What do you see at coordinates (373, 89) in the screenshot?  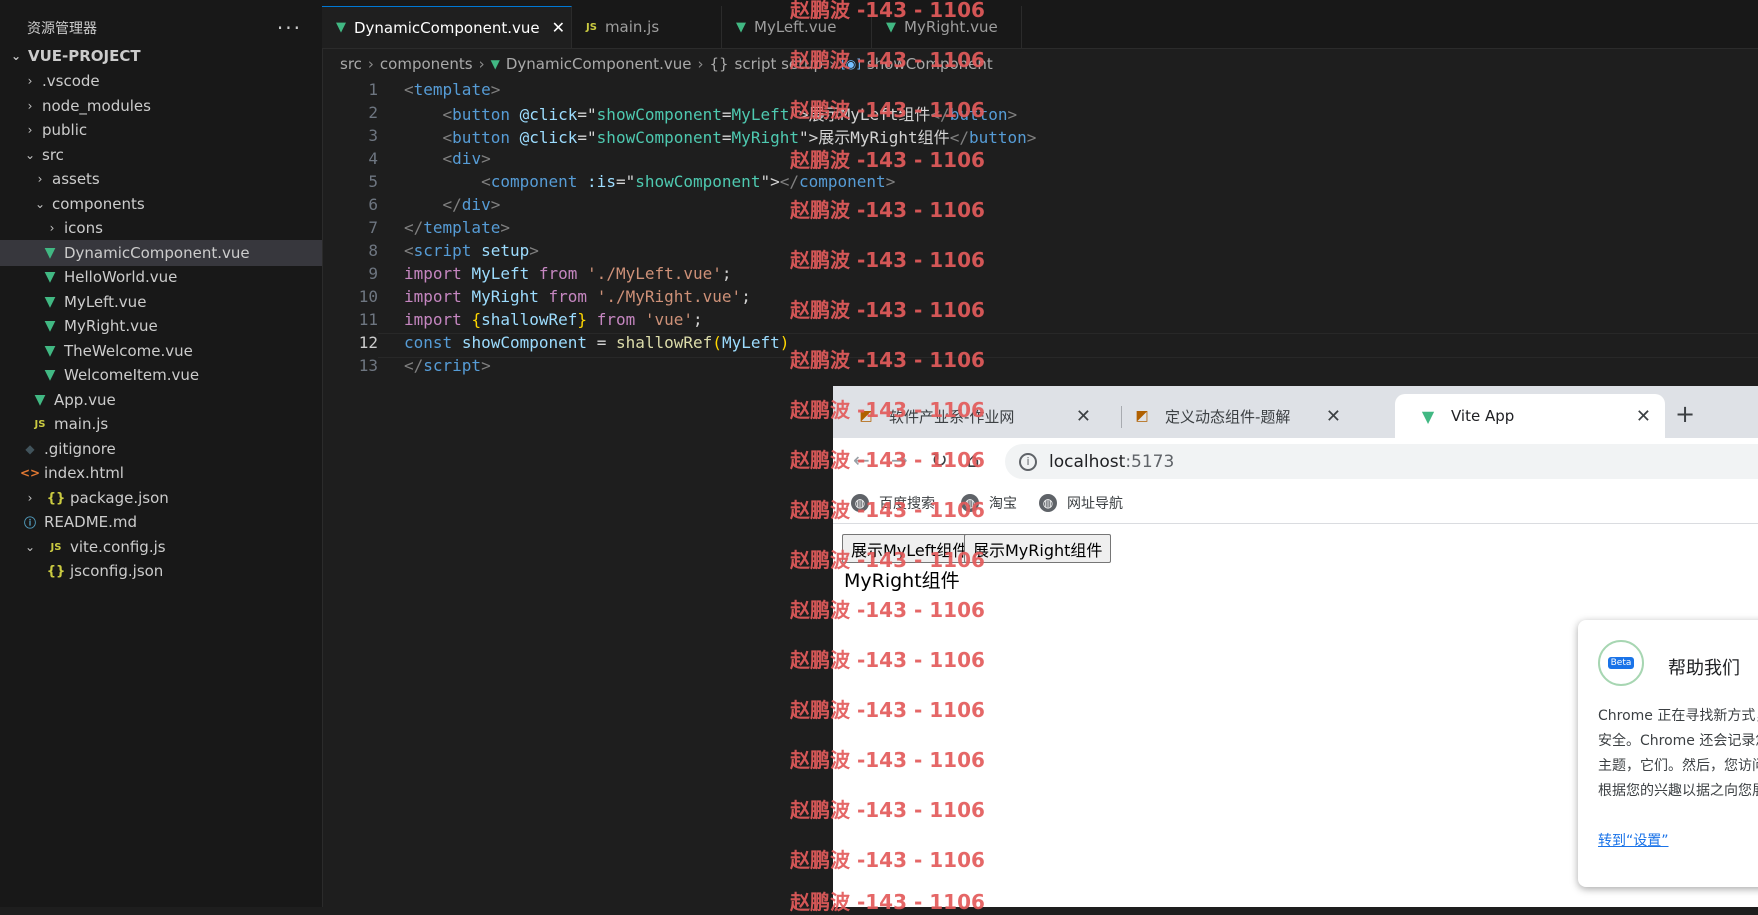 I see `line-number: 1` at bounding box center [373, 89].